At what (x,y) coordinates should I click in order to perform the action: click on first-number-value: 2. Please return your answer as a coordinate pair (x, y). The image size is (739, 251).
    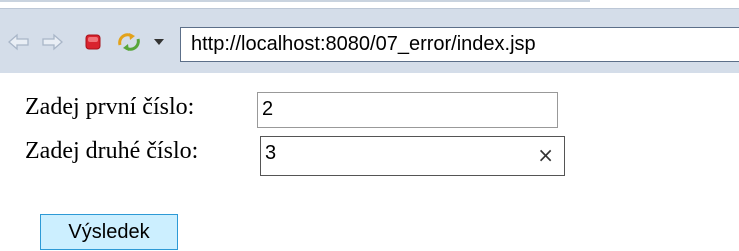
    Looking at the image, I should click on (268, 109).